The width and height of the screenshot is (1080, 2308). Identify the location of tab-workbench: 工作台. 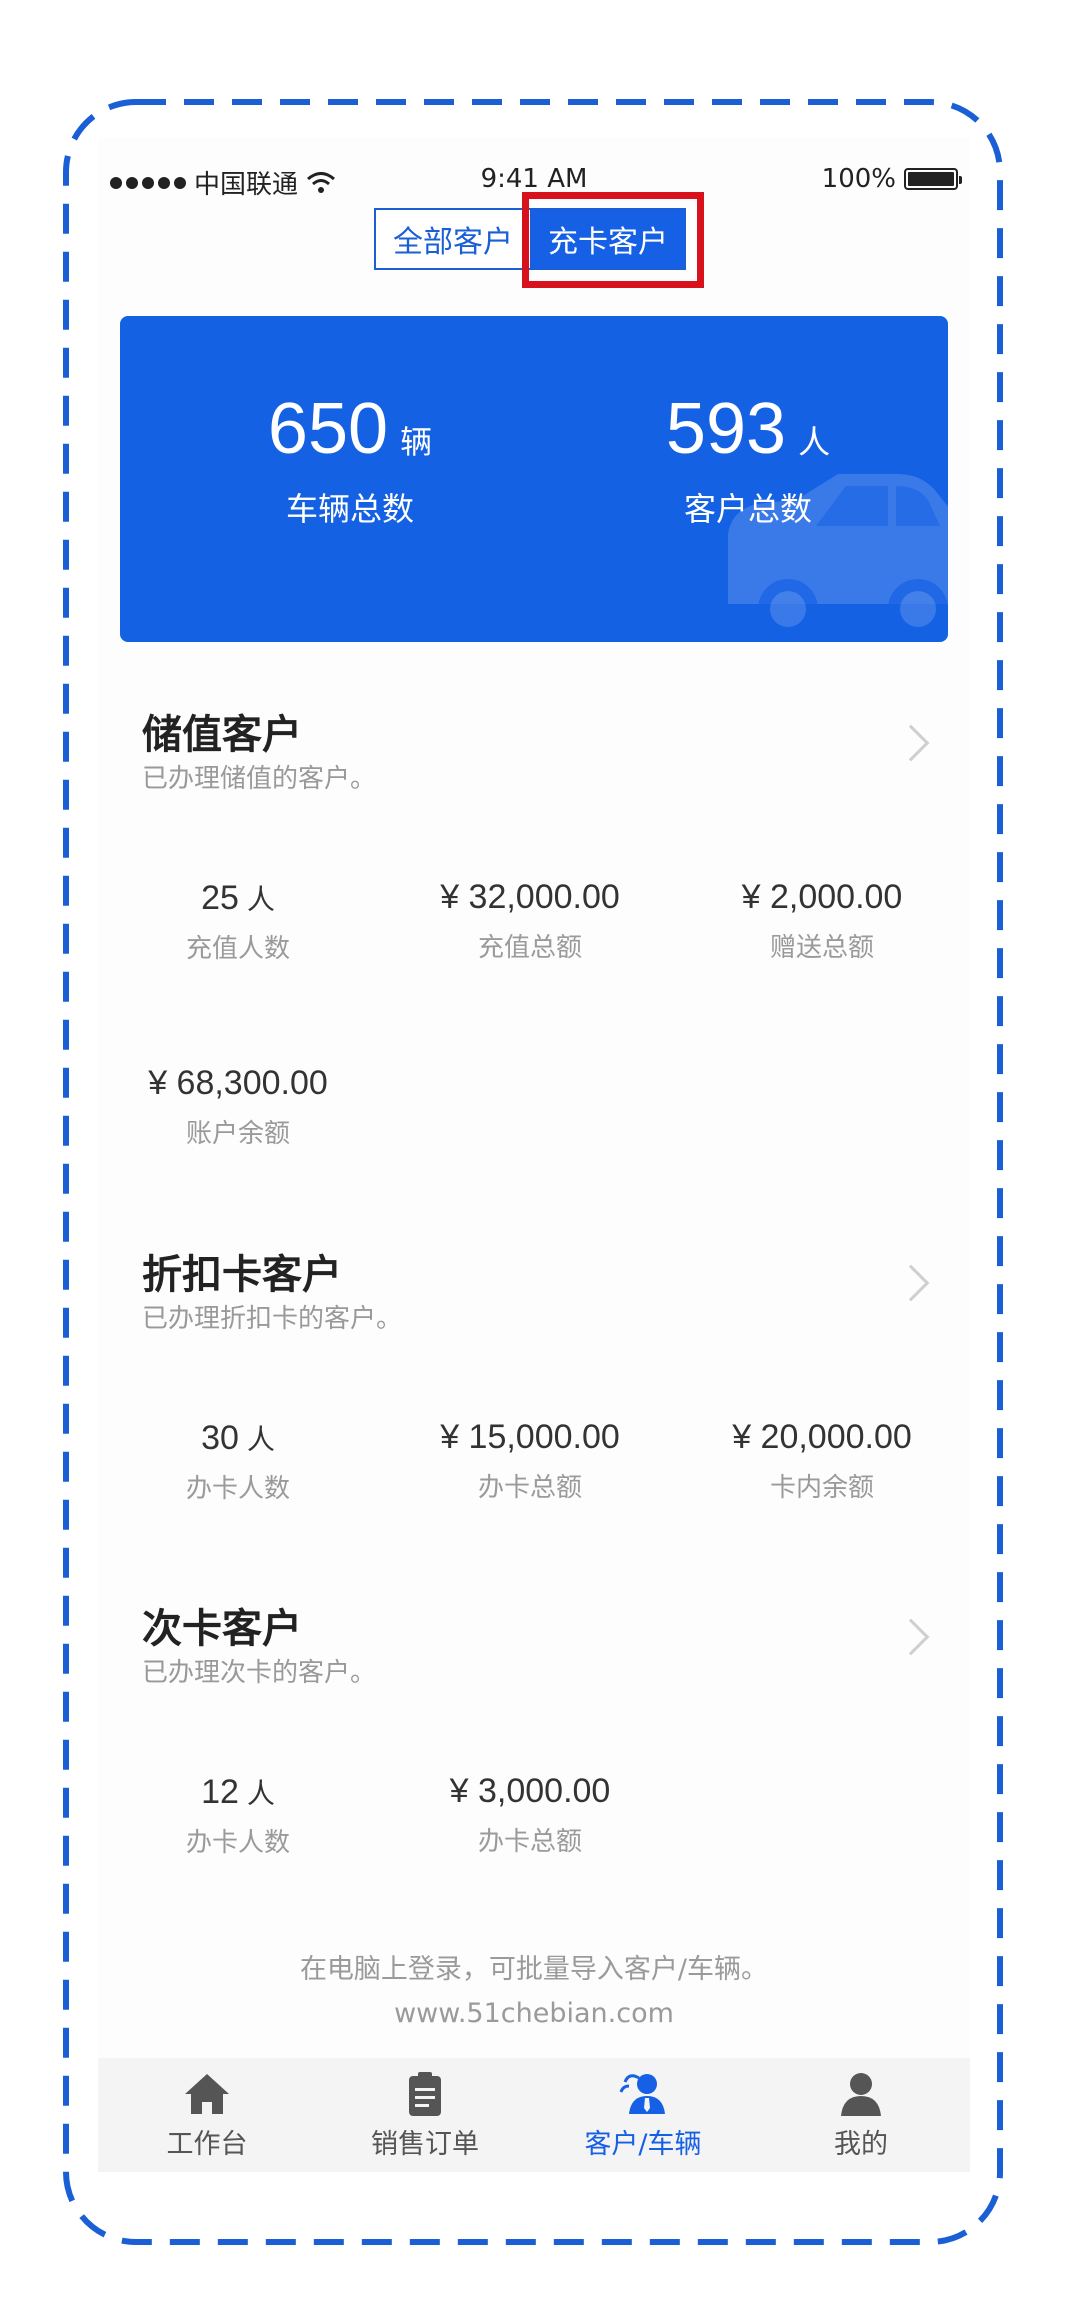
(207, 2115).